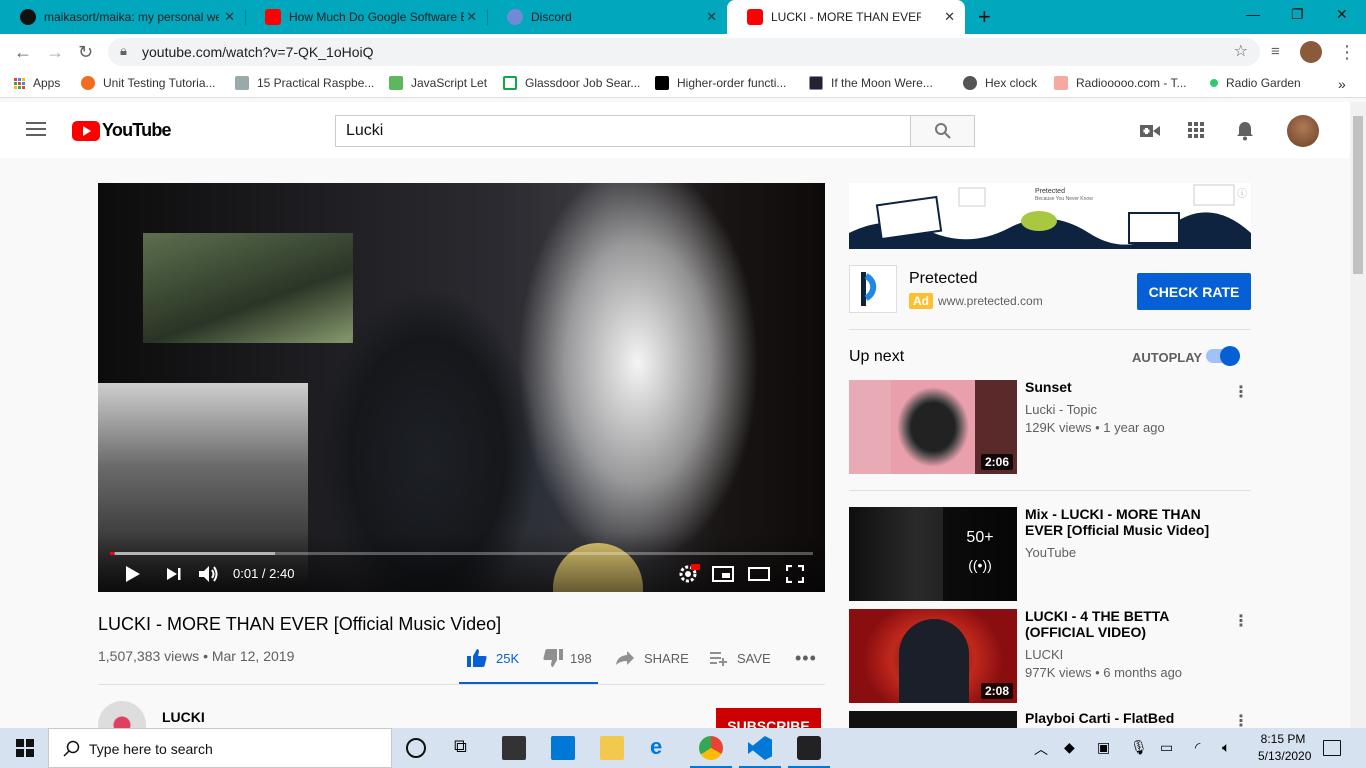  What do you see at coordinates (1253, 14) in the screenshot?
I see `minimize-button: —` at bounding box center [1253, 14].